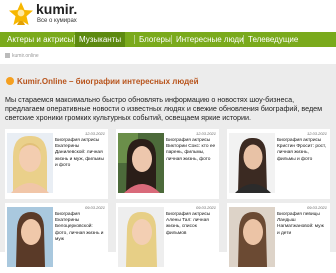  I want to click on breadcrumb-link: kumir.online, so click(25, 56).